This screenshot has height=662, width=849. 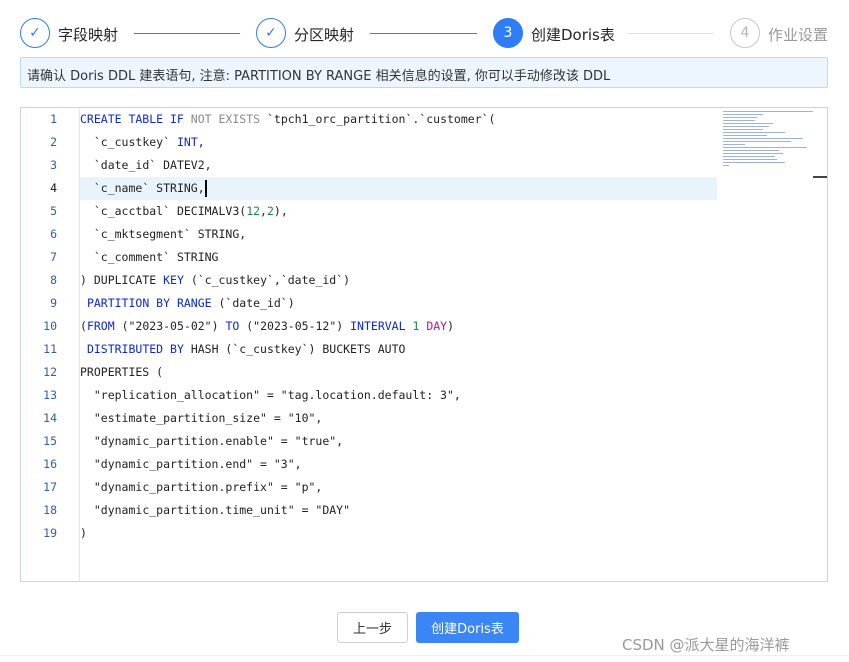 I want to click on code-line: `c_custkey` INT,, so click(x=398, y=142).